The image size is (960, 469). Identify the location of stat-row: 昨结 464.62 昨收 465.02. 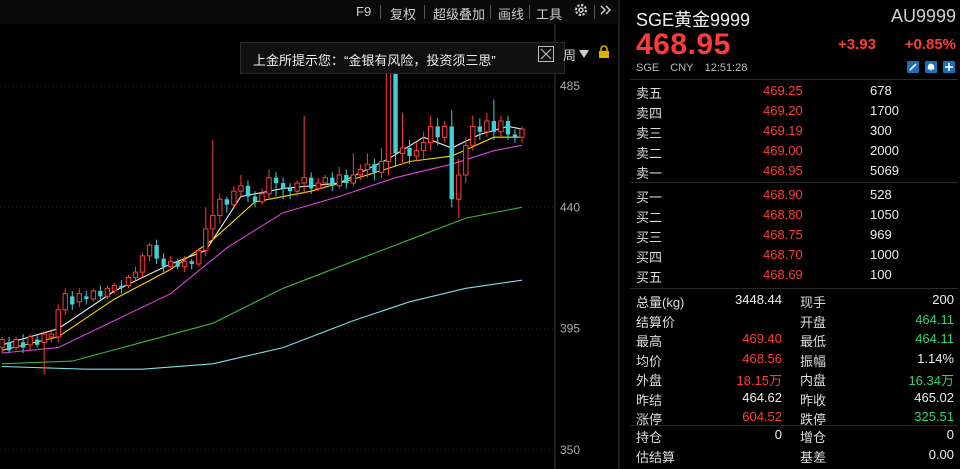
(797, 400).